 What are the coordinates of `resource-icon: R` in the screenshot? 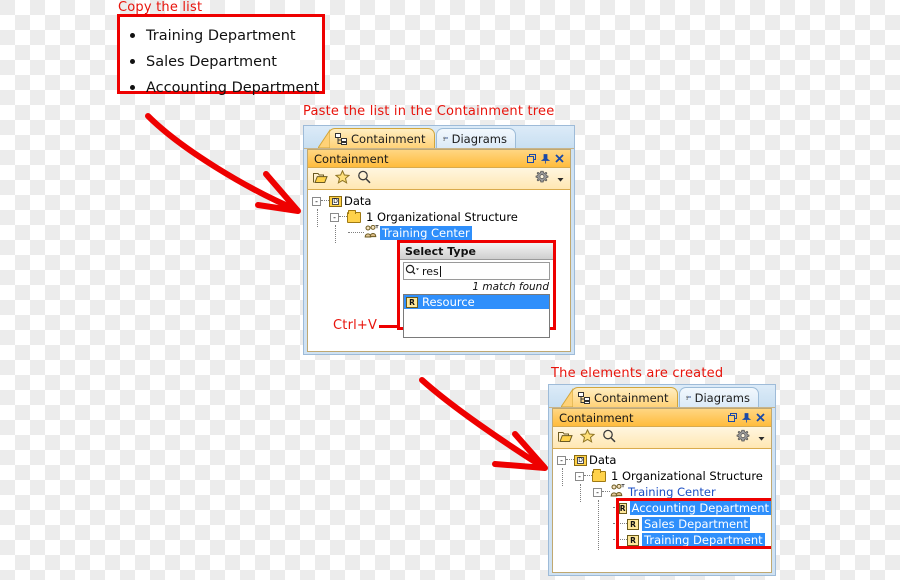 It's located at (412, 302).